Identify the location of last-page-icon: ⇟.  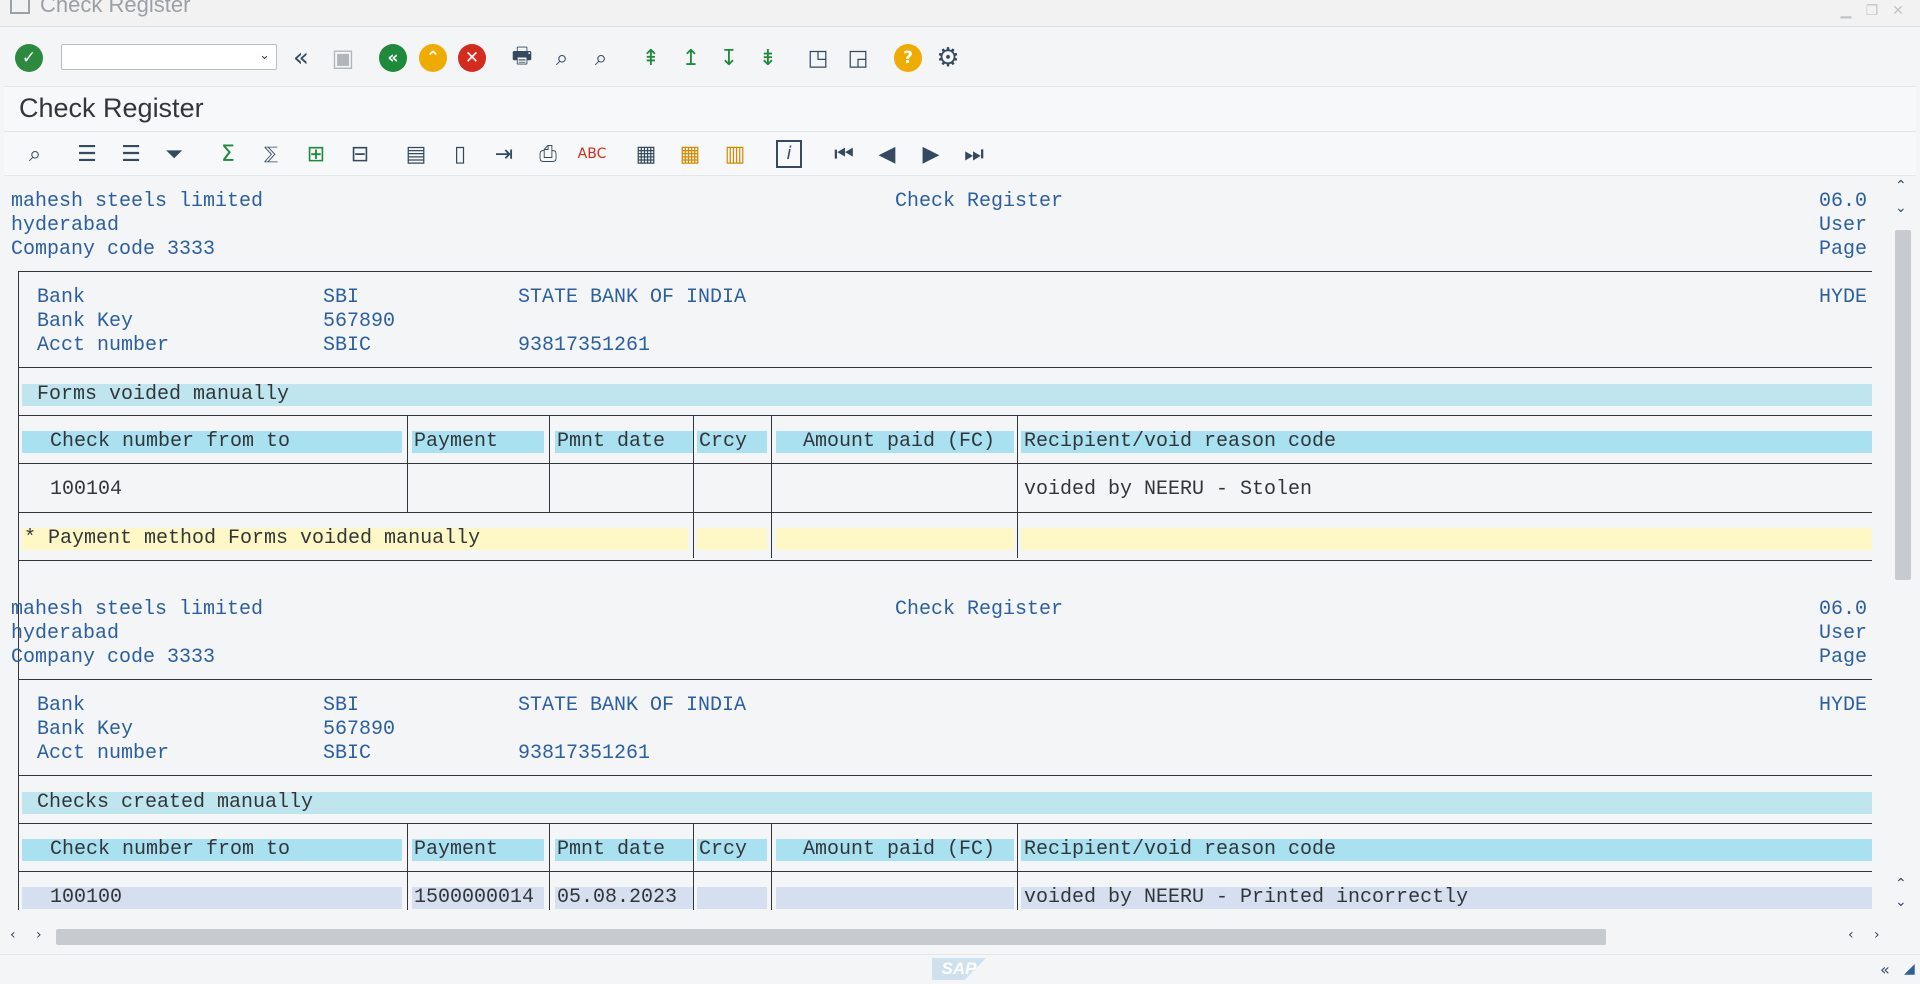
(768, 58).